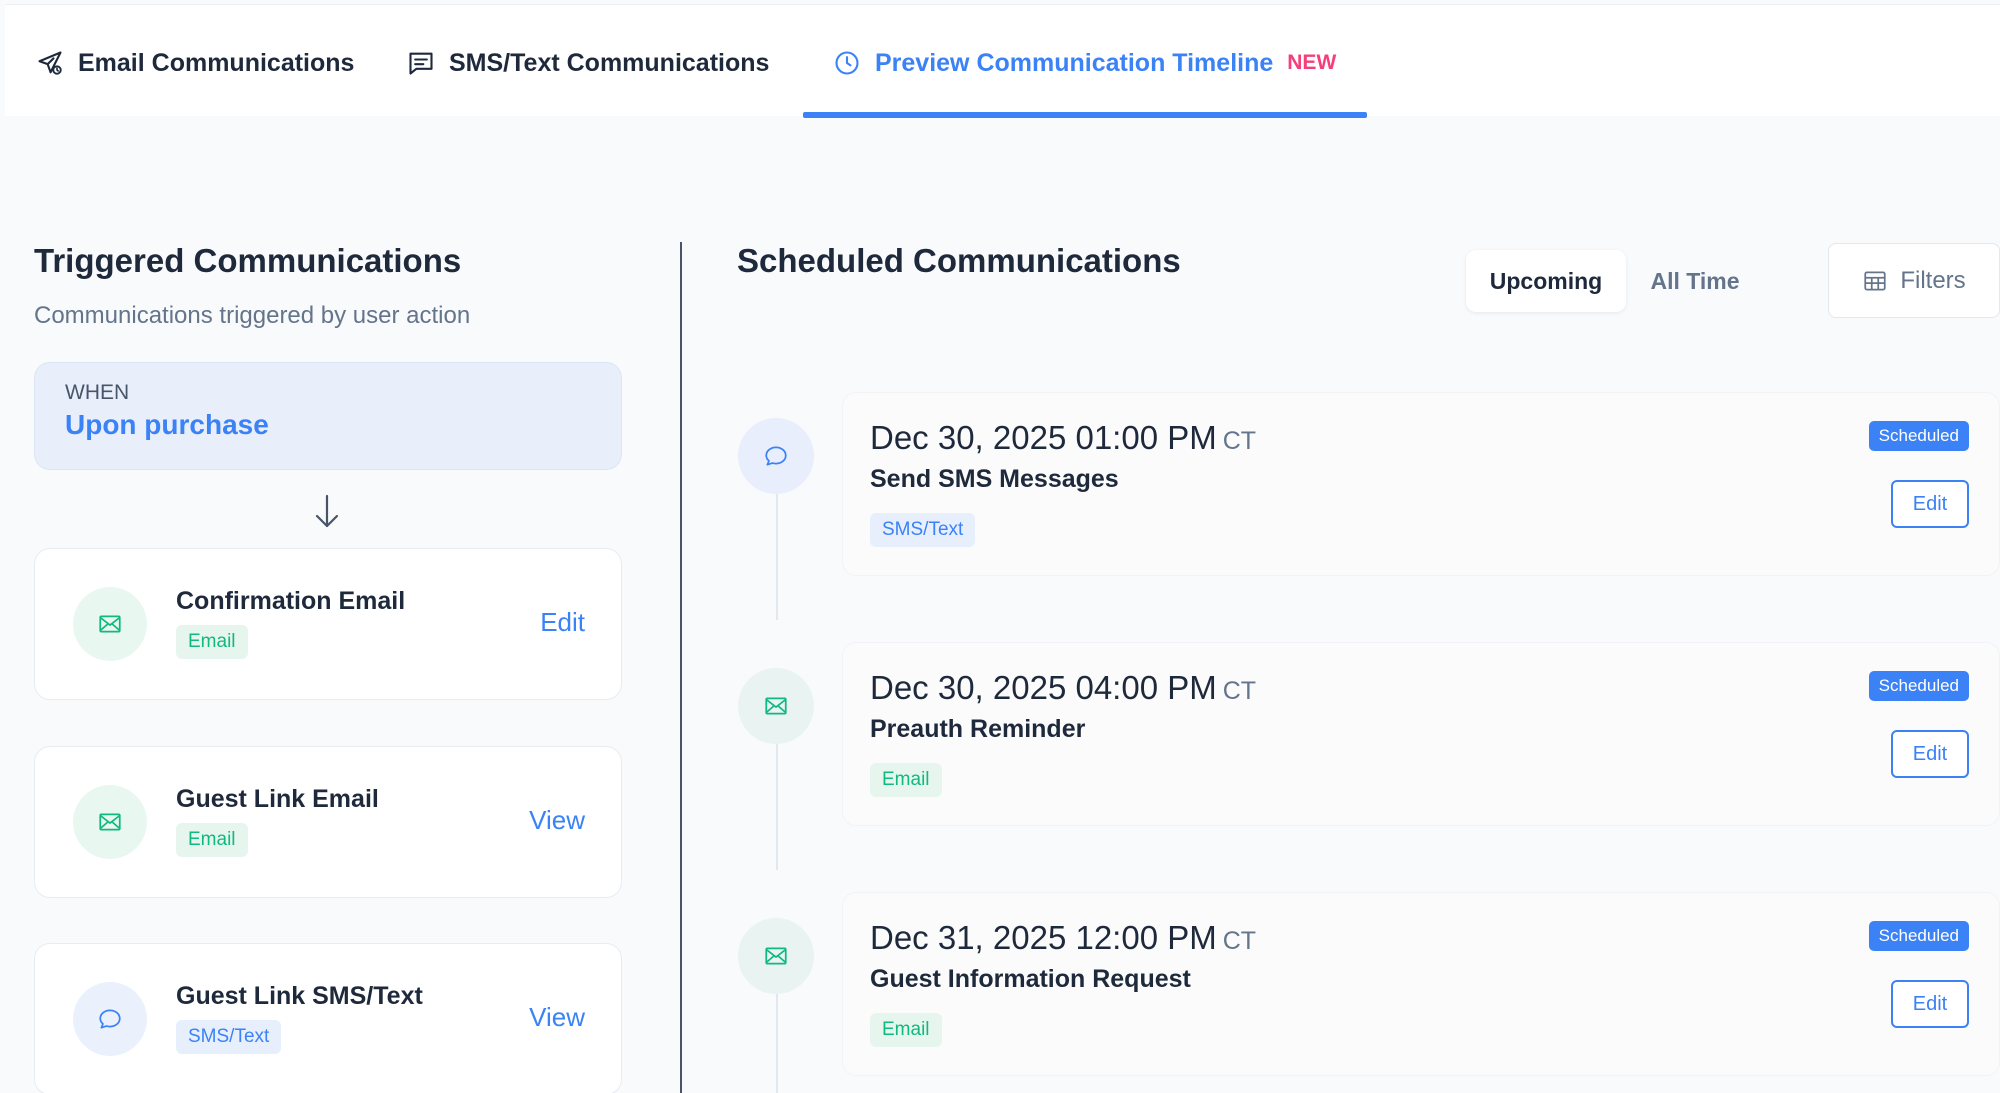 This screenshot has width=2000, height=1093. What do you see at coordinates (562, 622) in the screenshot?
I see `edit-link: Edit` at bounding box center [562, 622].